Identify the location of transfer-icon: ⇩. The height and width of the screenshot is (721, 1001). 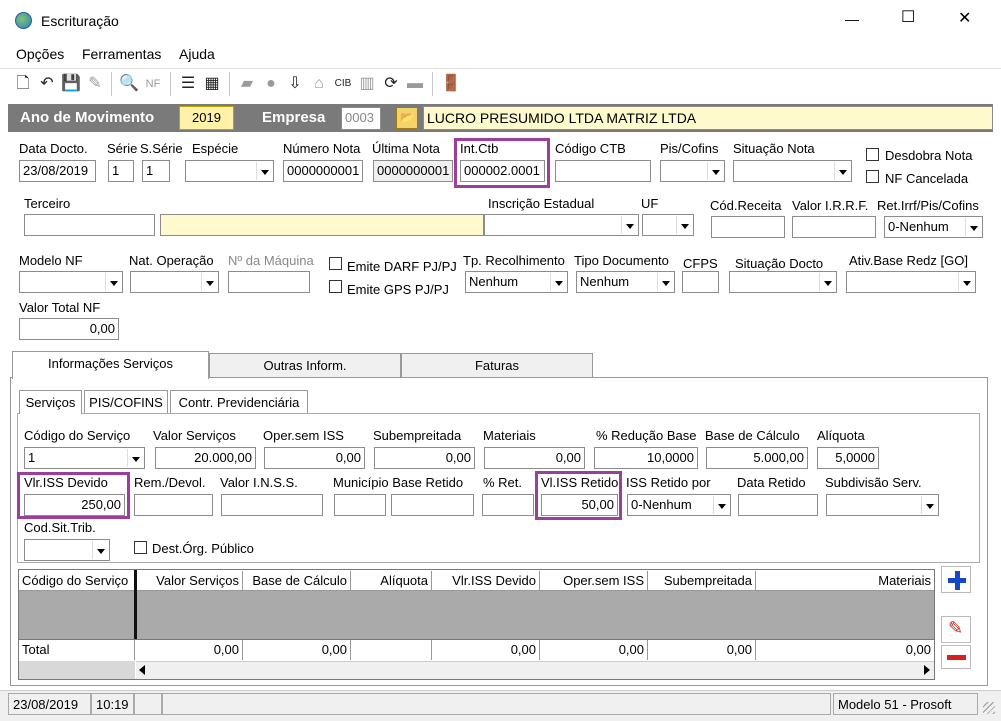
(295, 84).